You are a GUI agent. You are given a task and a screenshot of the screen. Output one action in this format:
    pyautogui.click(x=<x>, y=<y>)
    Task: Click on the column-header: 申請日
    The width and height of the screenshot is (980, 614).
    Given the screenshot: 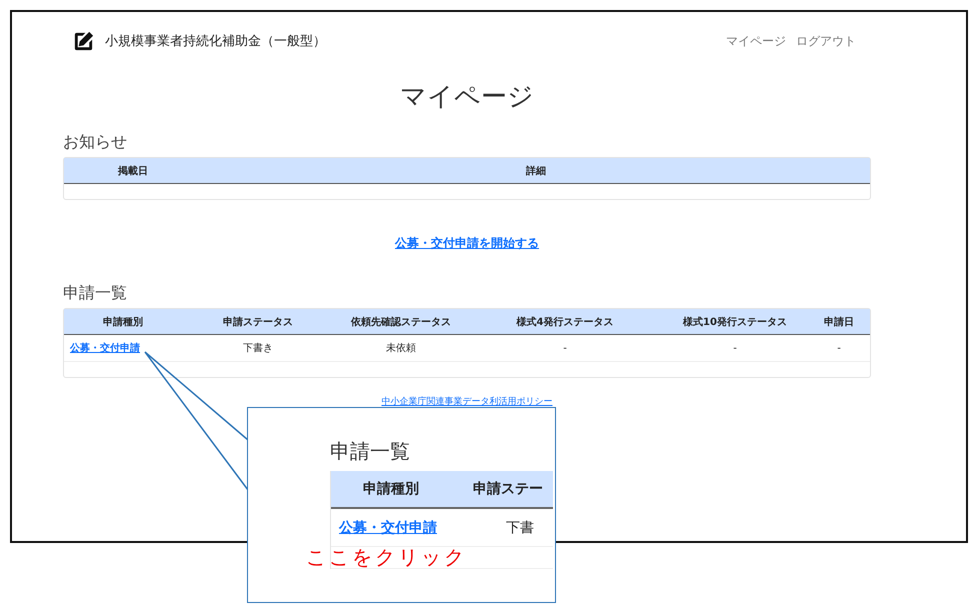 What is the action you would take?
    pyautogui.click(x=839, y=322)
    